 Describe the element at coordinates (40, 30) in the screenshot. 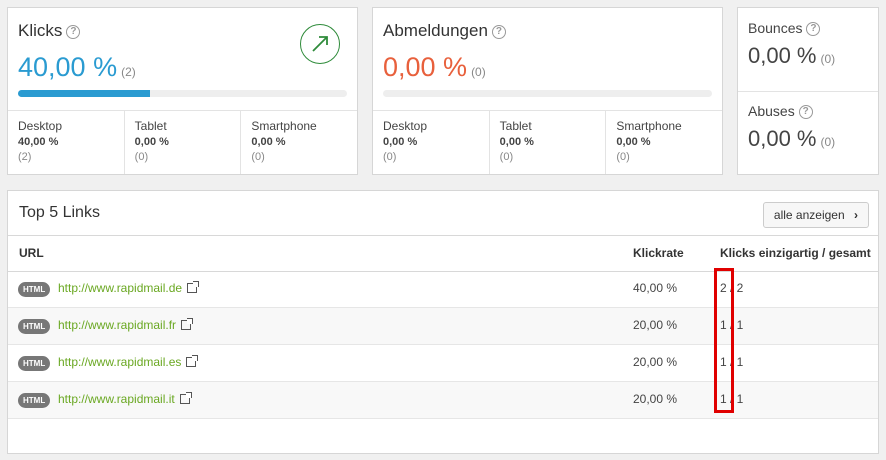

I see `klicks-title: Klicks` at that location.